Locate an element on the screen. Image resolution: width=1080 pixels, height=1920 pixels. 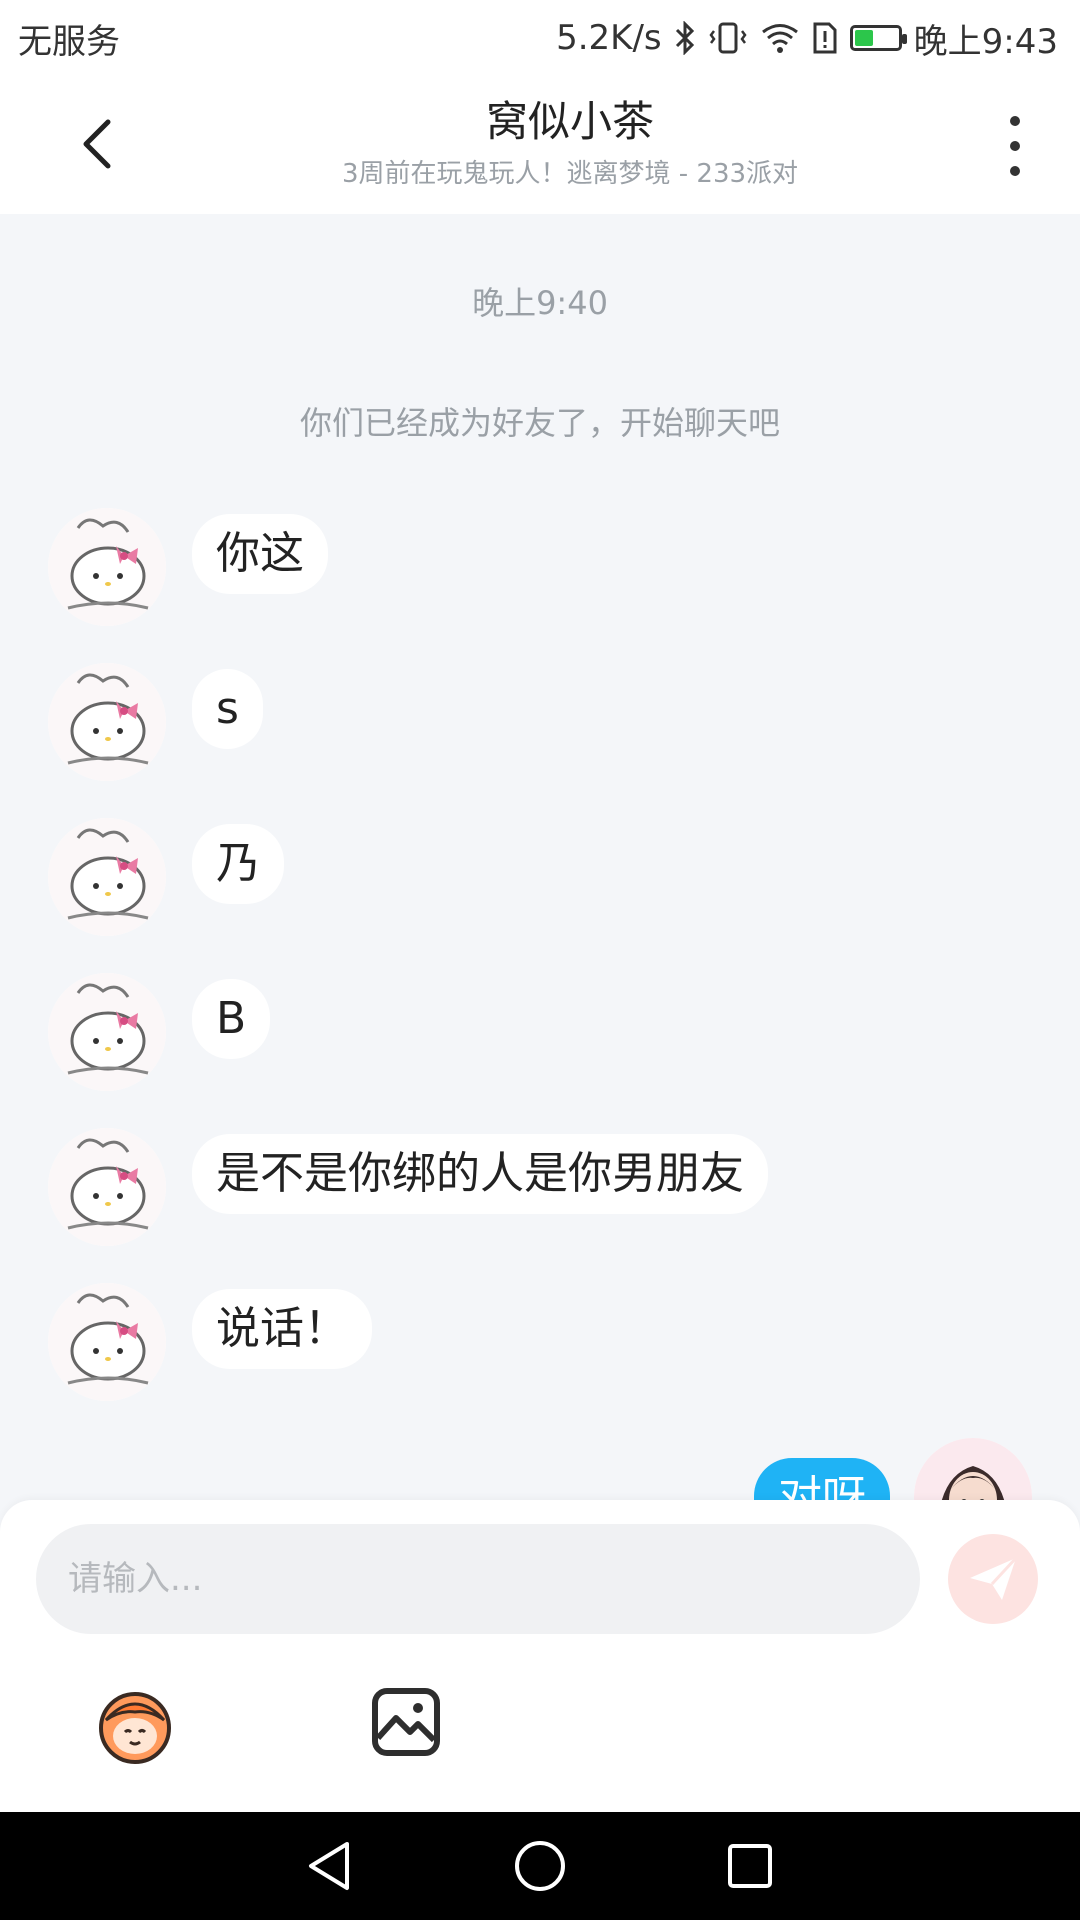
nav-back-button is located at coordinates (330, 1866).